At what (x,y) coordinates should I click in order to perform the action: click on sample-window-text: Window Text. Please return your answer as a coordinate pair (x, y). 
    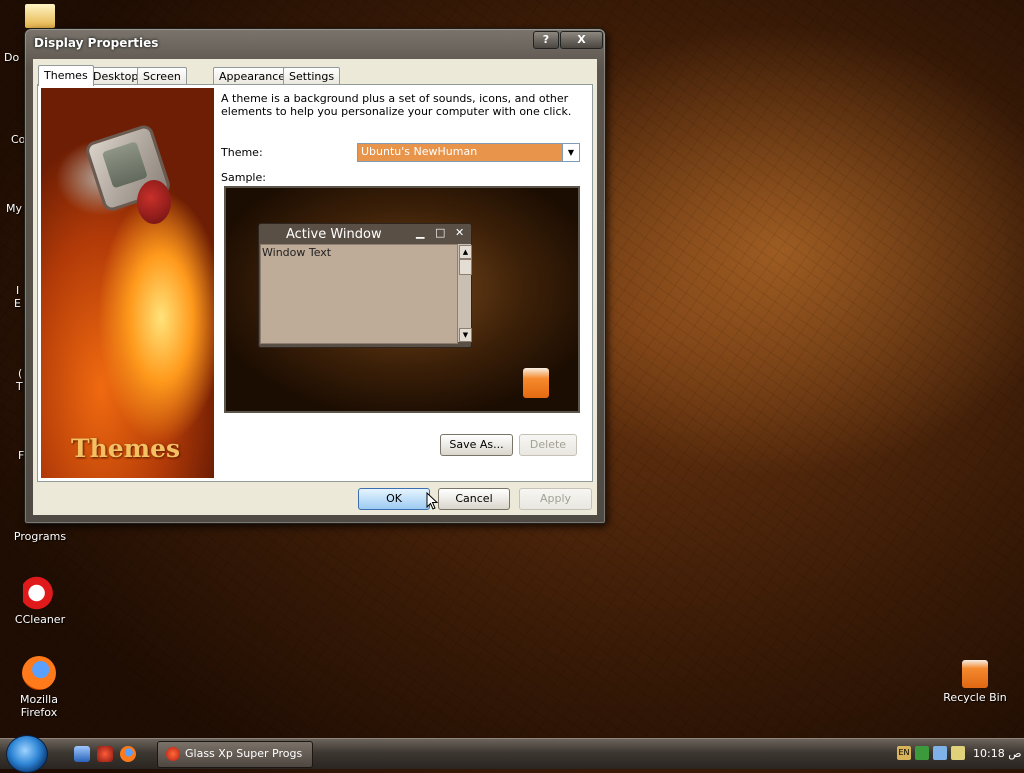
    Looking at the image, I should click on (297, 252).